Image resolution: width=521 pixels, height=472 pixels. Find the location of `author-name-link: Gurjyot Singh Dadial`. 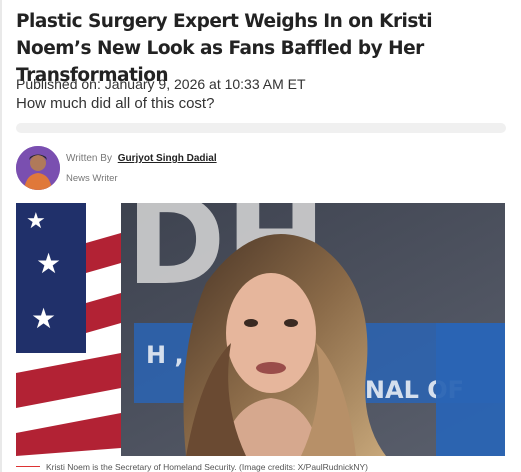

author-name-link: Gurjyot Singh Dadial is located at coordinates (167, 158).